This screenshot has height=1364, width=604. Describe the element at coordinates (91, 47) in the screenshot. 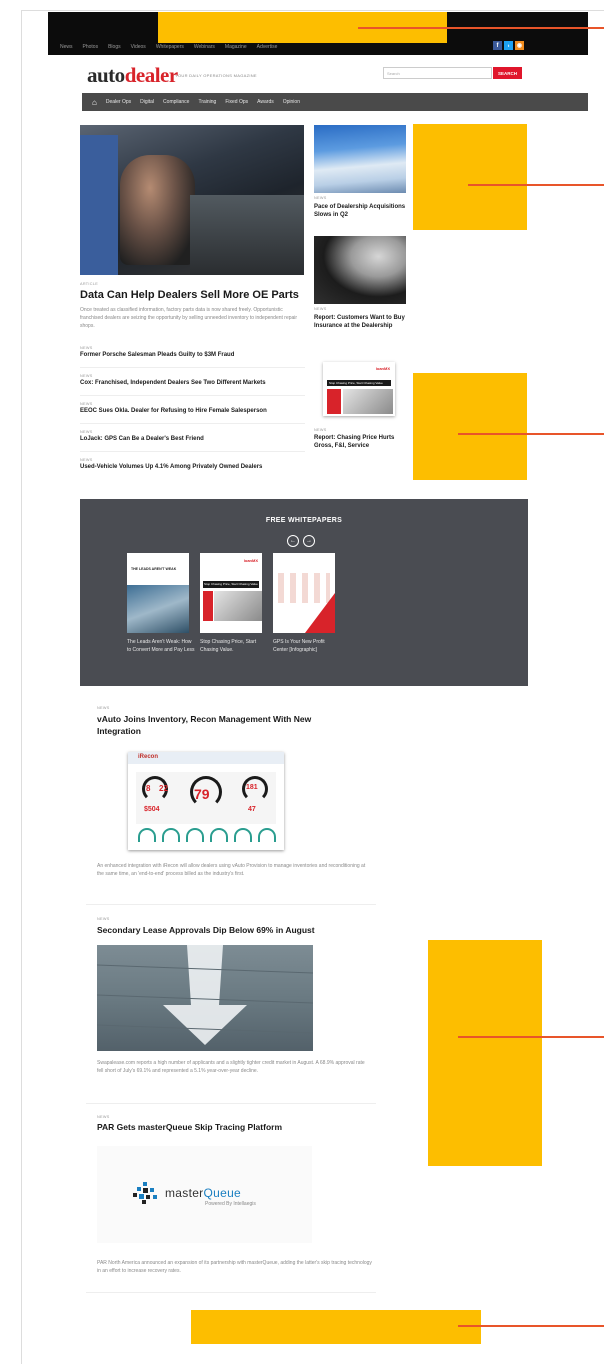

I see `top-nav-item: Photos` at that location.